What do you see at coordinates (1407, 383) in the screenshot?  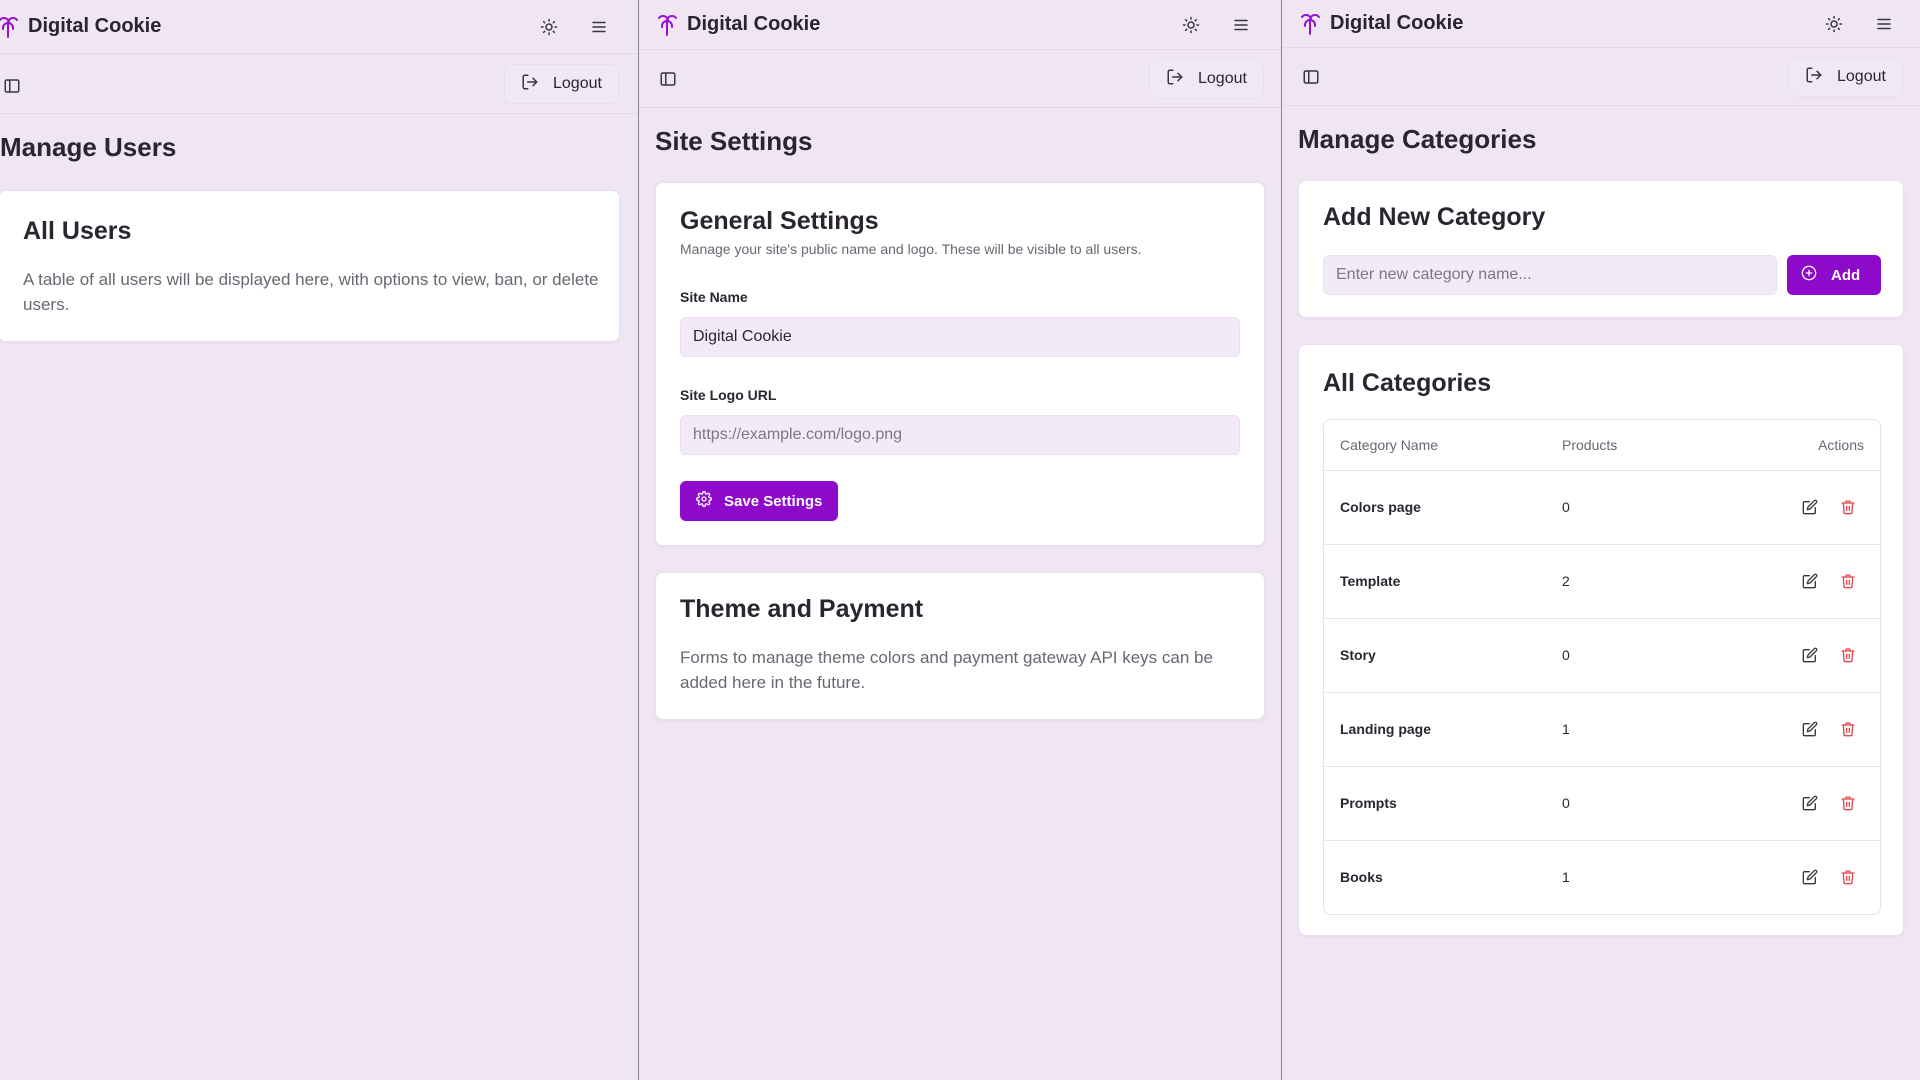 I see `card-title: All Categories` at bounding box center [1407, 383].